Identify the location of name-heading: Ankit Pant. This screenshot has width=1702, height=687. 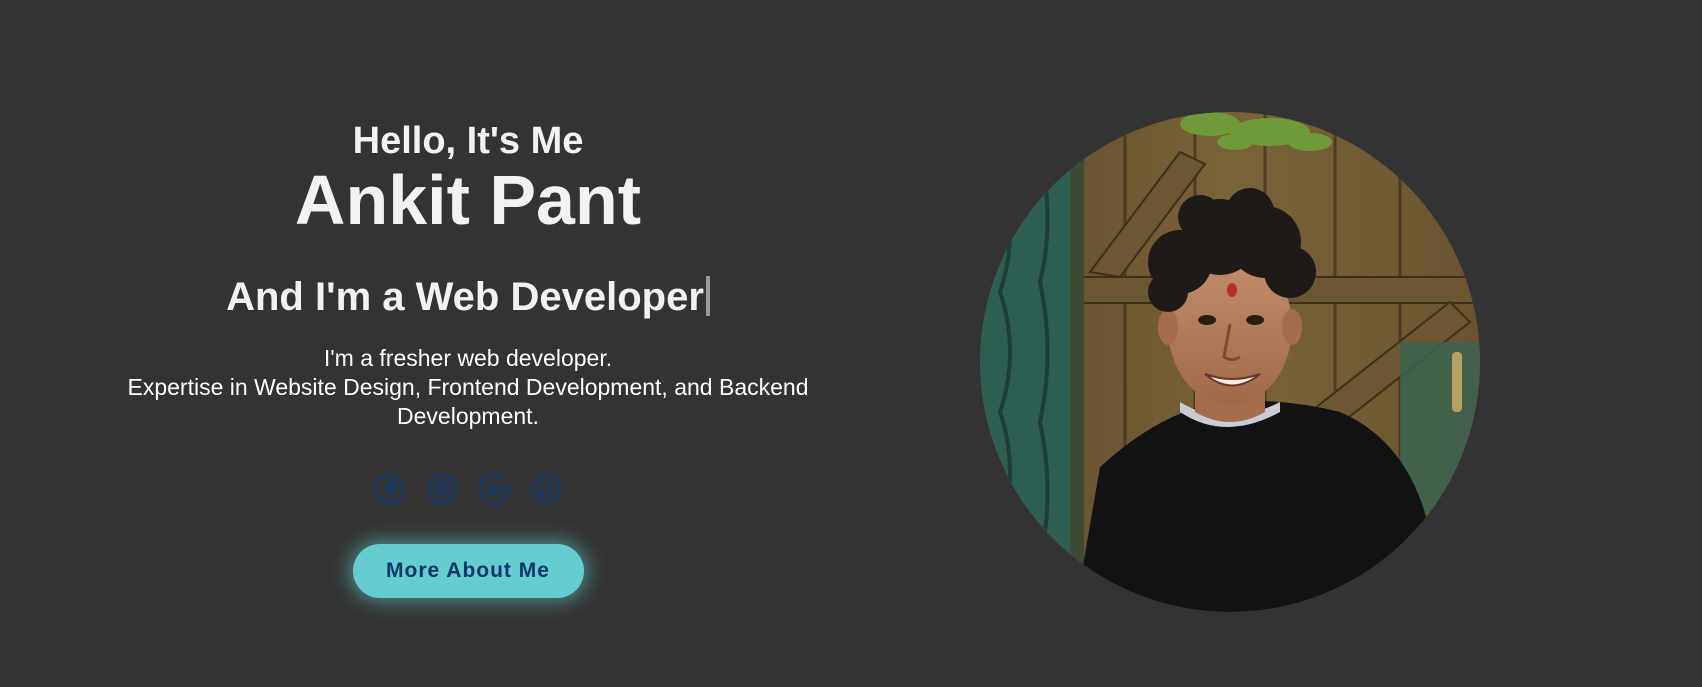
(468, 200).